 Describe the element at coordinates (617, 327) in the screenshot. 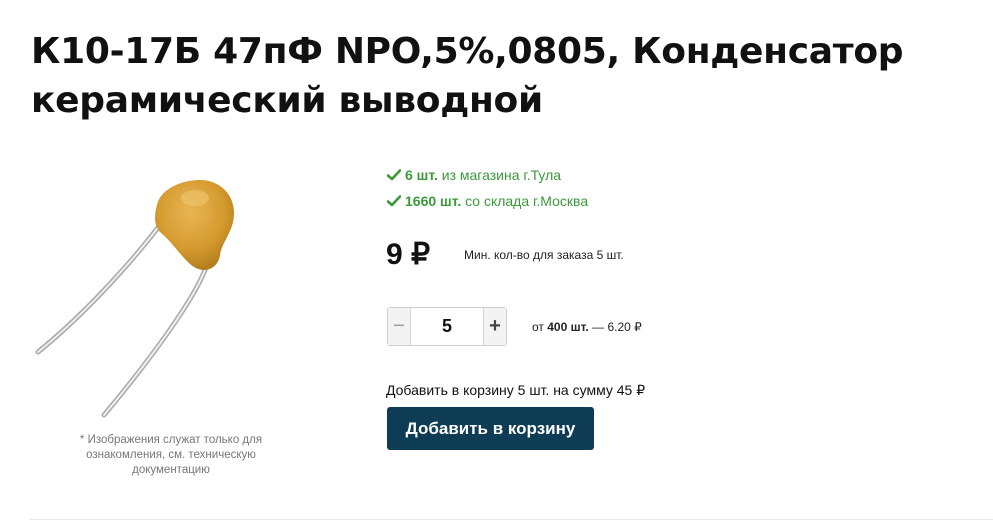

I see `bulk-price: — 6.20 ₽` at that location.